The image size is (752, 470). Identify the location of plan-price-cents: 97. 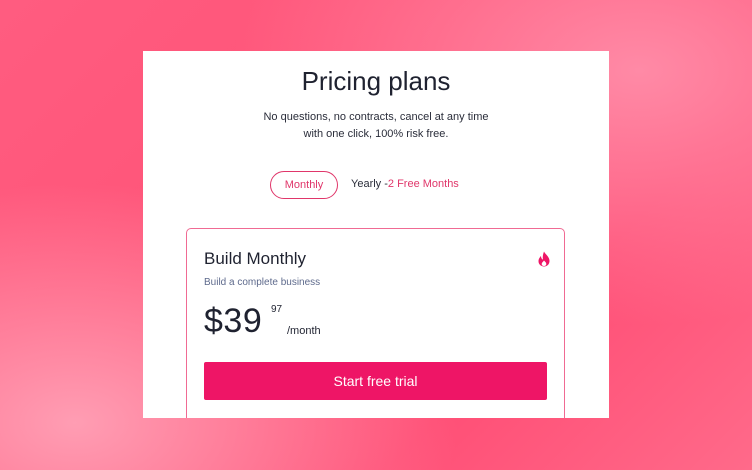
(277, 309).